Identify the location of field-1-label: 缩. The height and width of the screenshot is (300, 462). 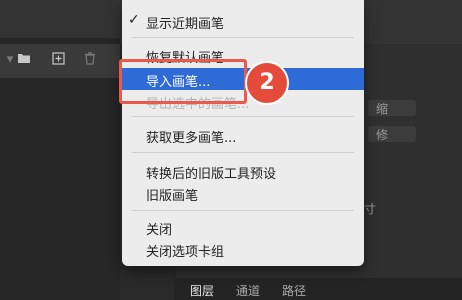
(382, 109).